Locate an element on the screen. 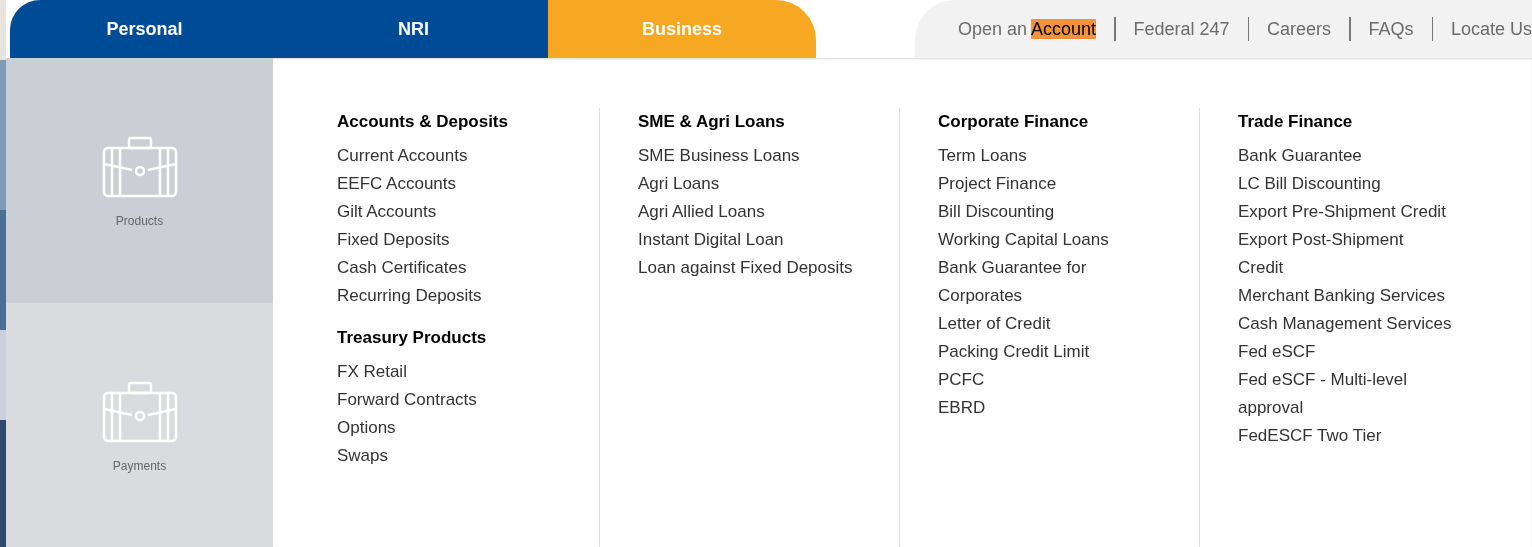  menu-link: Project Finance is located at coordinates (997, 184).